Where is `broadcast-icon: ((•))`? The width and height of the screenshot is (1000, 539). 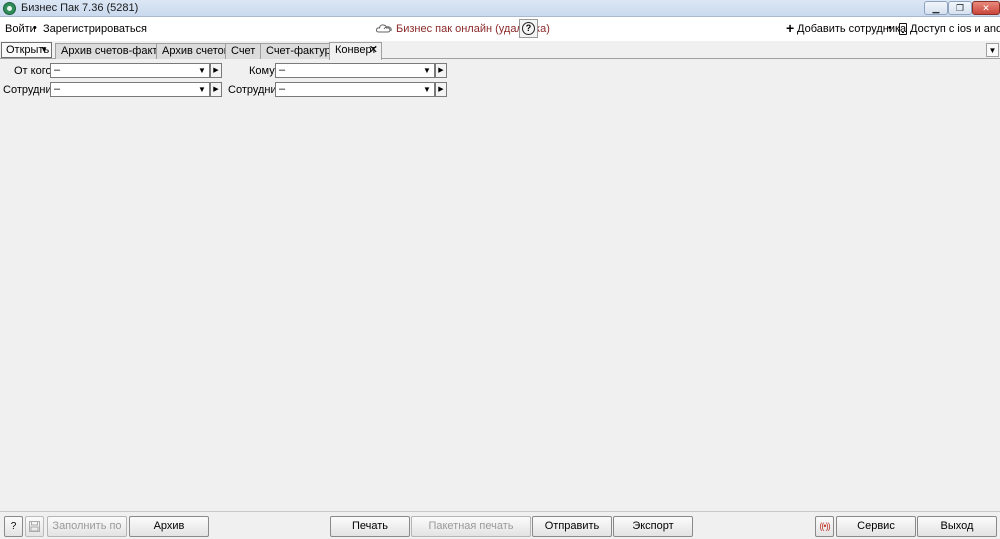 broadcast-icon: ((•)) is located at coordinates (824, 526).